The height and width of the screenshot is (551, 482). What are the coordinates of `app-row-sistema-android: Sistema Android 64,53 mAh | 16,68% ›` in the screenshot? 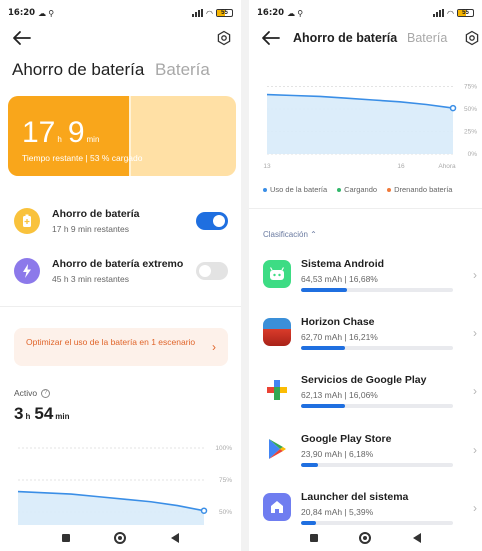 It's located at (370, 278).